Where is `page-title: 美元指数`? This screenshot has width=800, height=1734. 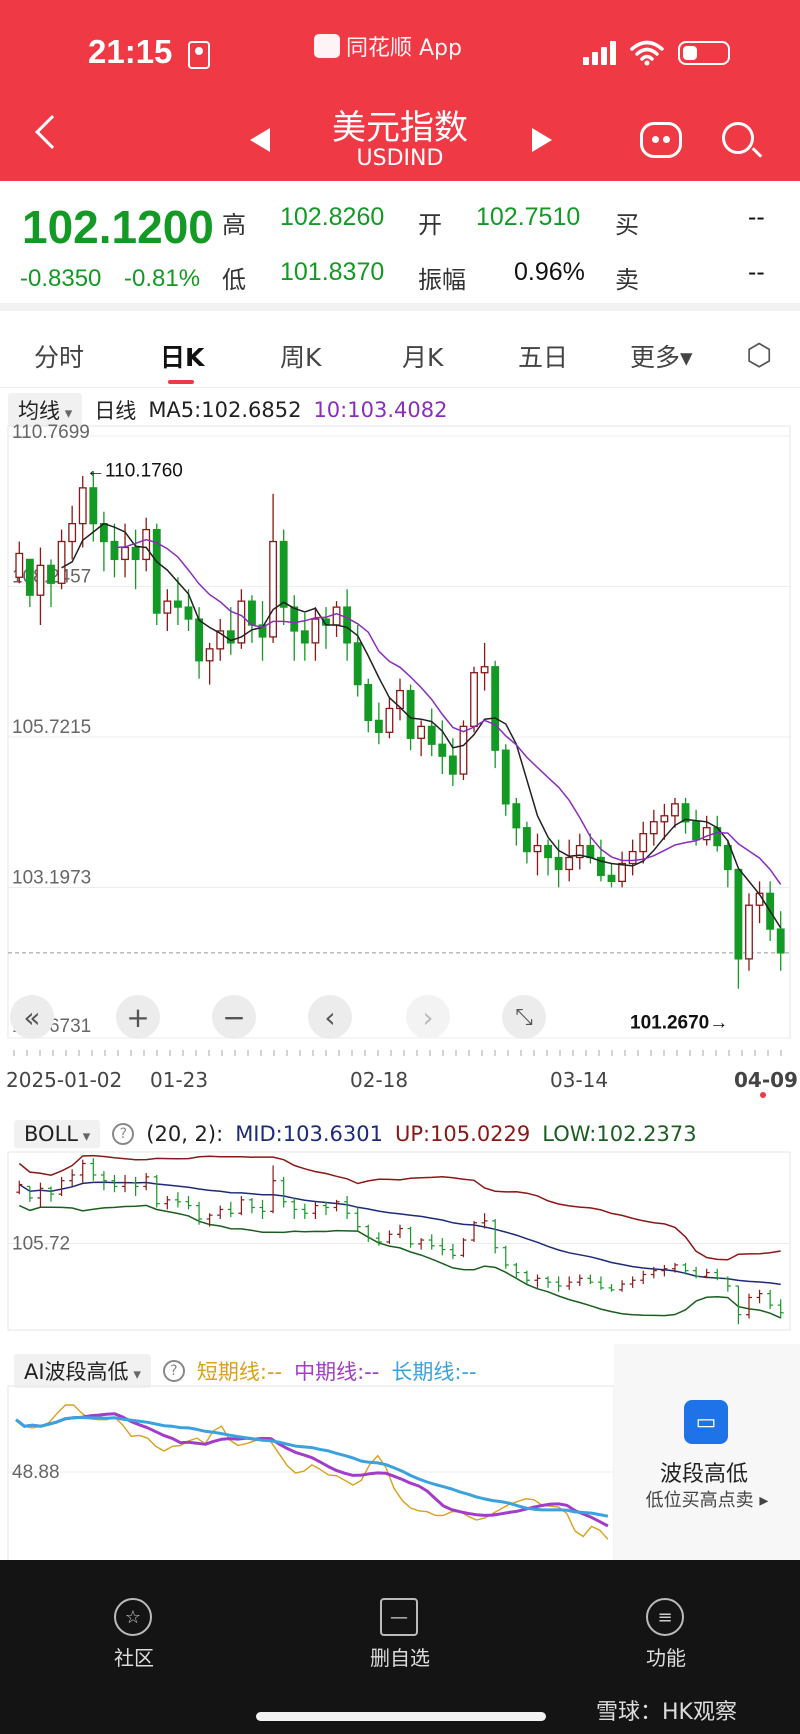 page-title: 美元指数 is located at coordinates (400, 128).